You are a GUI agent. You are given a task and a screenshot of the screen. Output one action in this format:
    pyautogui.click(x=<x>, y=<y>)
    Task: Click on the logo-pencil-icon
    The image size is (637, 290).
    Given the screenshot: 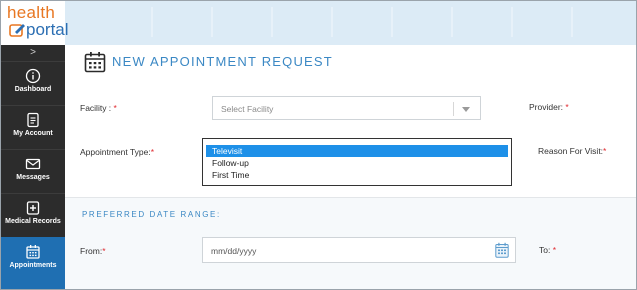 What is the action you would take?
    pyautogui.click(x=17, y=30)
    